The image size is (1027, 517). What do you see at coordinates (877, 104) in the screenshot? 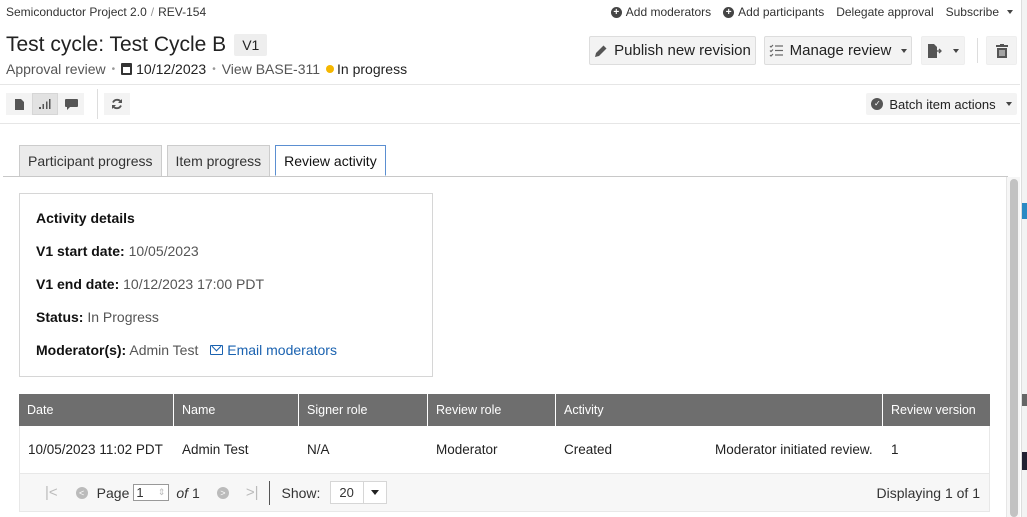
I see `check-circle-icon: ✓` at bounding box center [877, 104].